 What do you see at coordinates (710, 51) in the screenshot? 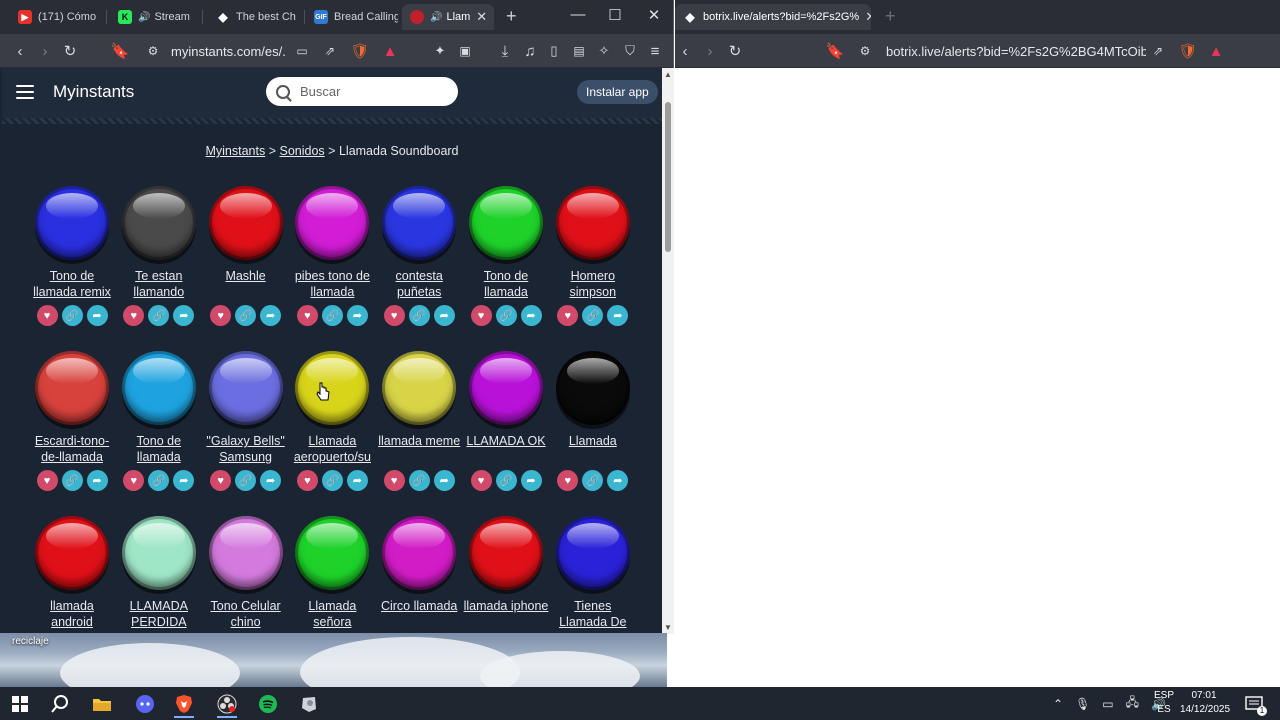
I see `forward-icon: ›` at bounding box center [710, 51].